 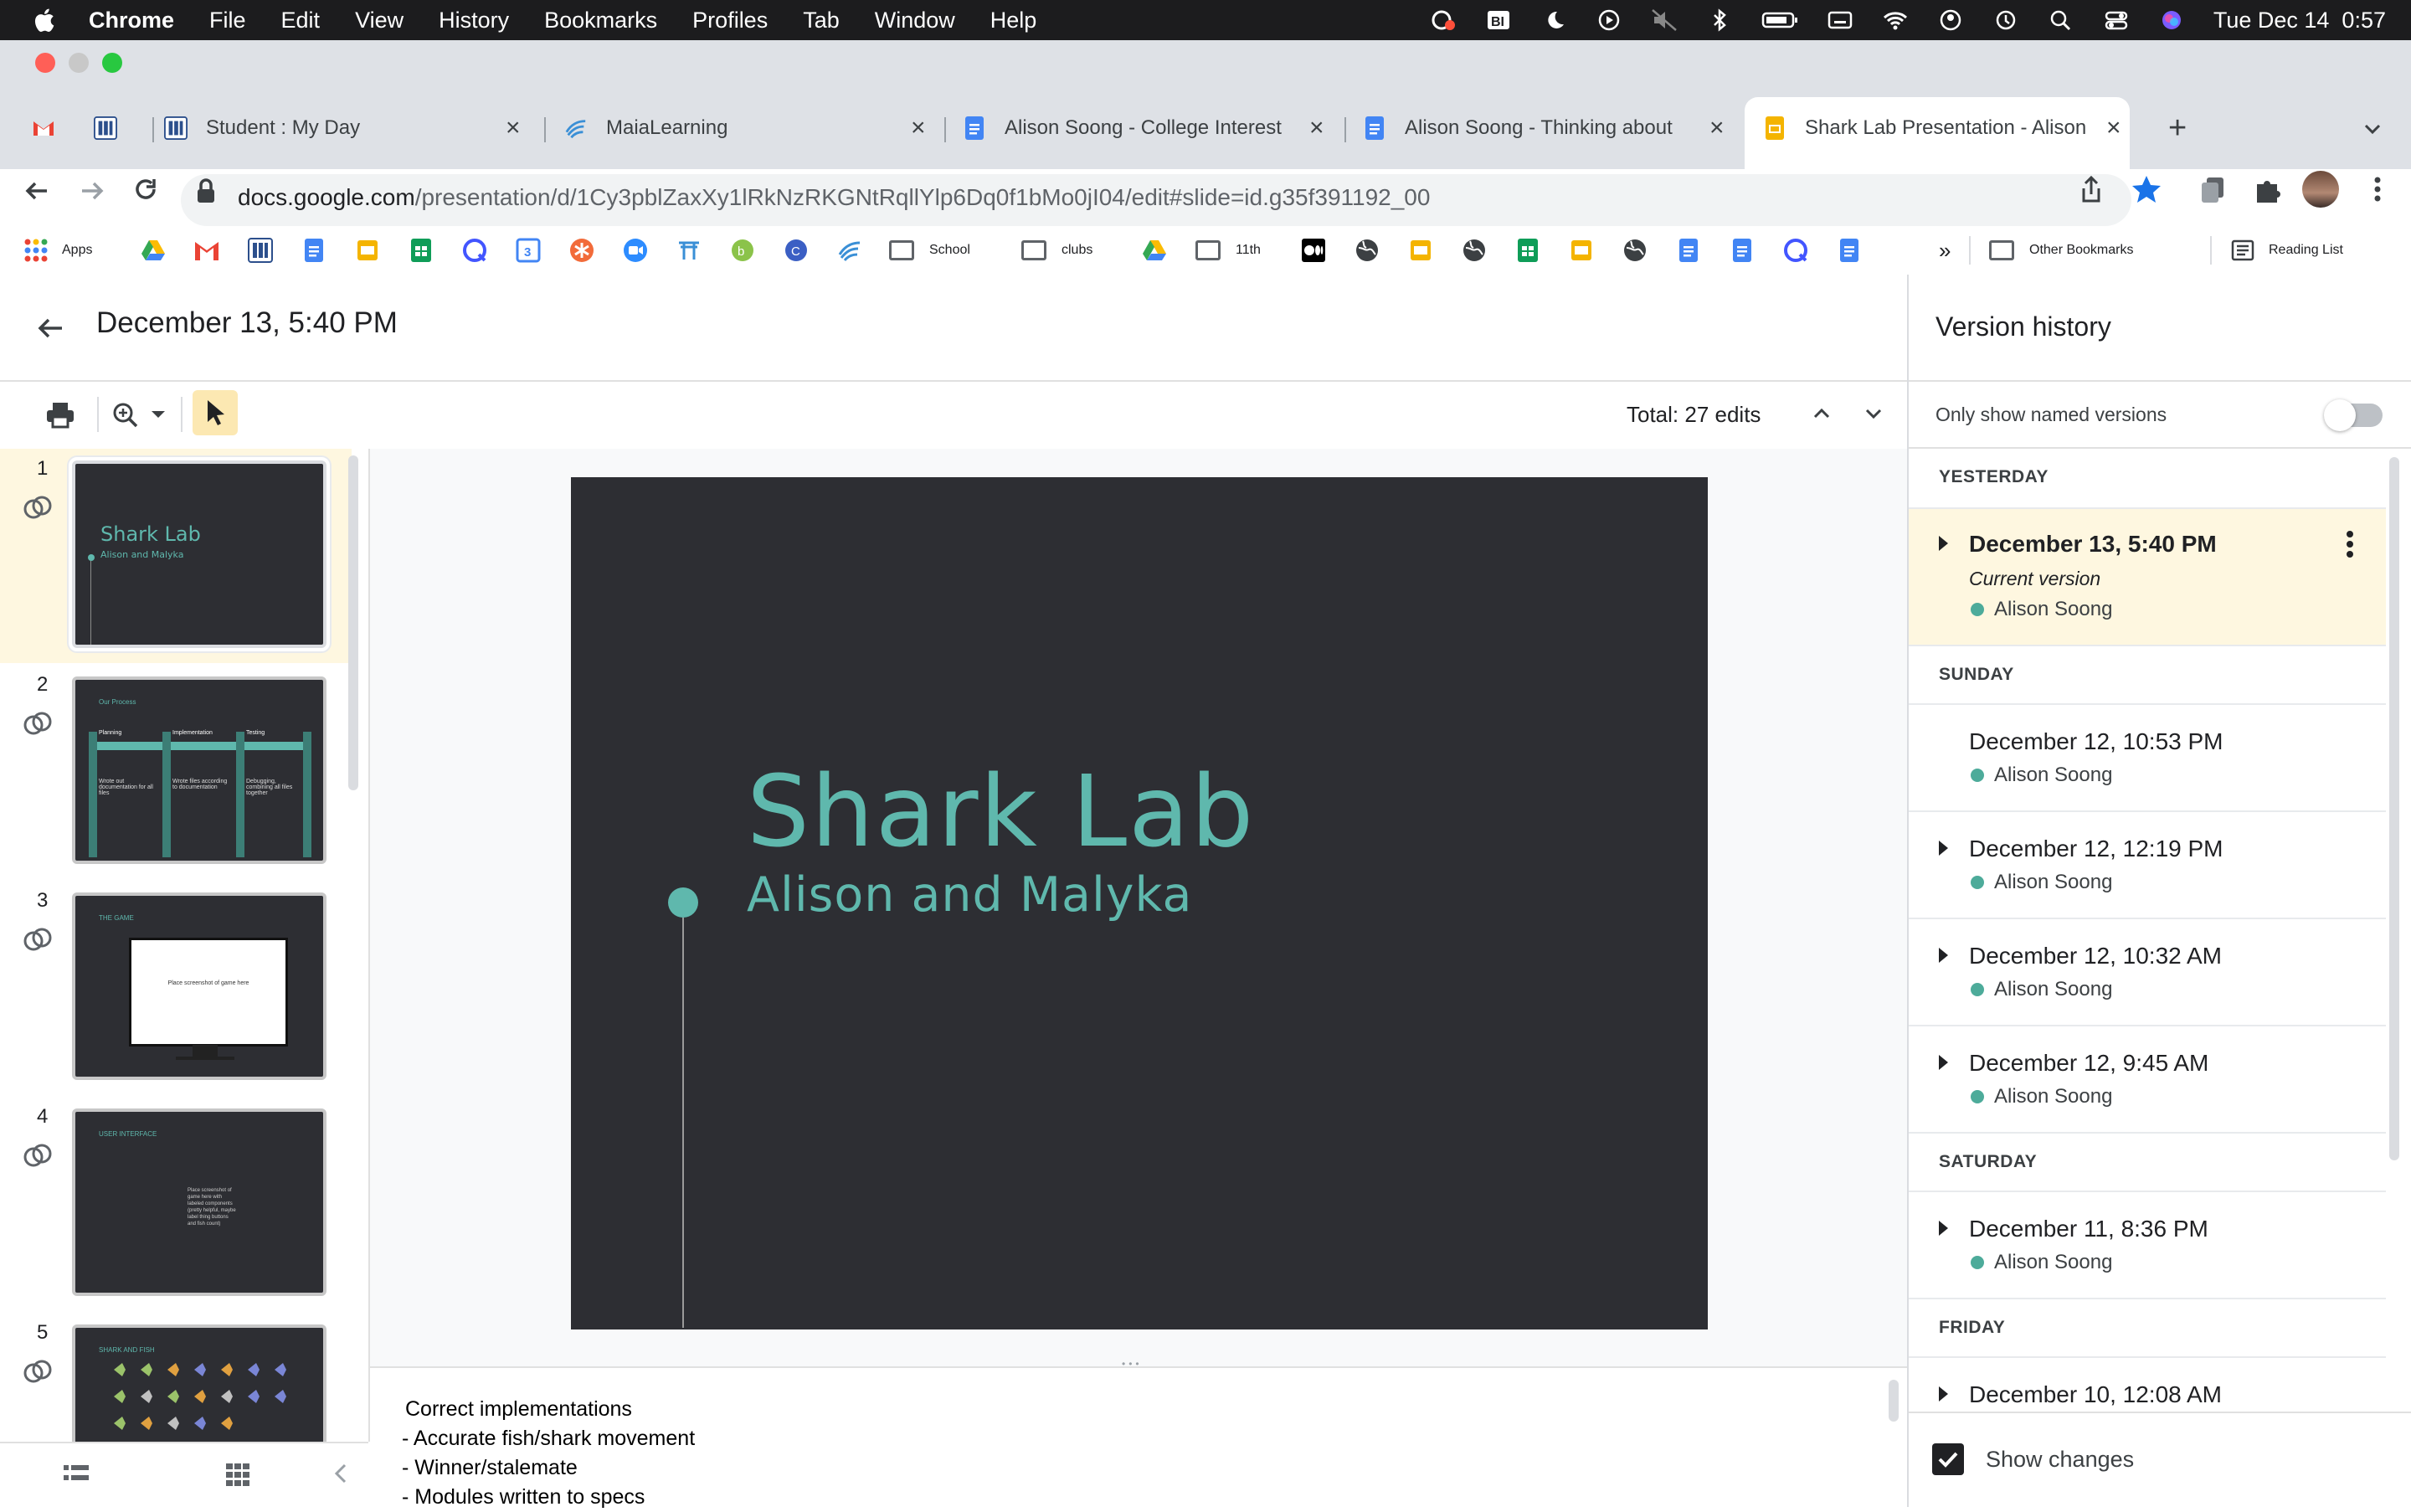 I want to click on filmstrip-view-icon, so click(x=76, y=1474).